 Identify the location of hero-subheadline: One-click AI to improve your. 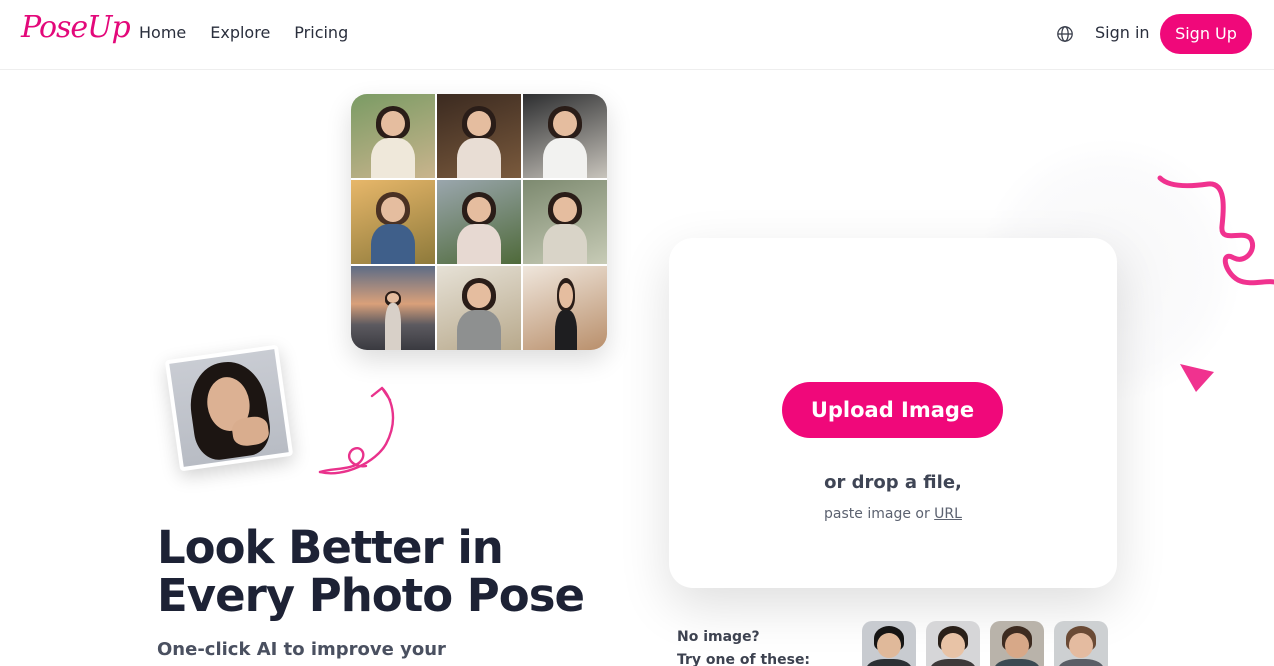
(301, 649).